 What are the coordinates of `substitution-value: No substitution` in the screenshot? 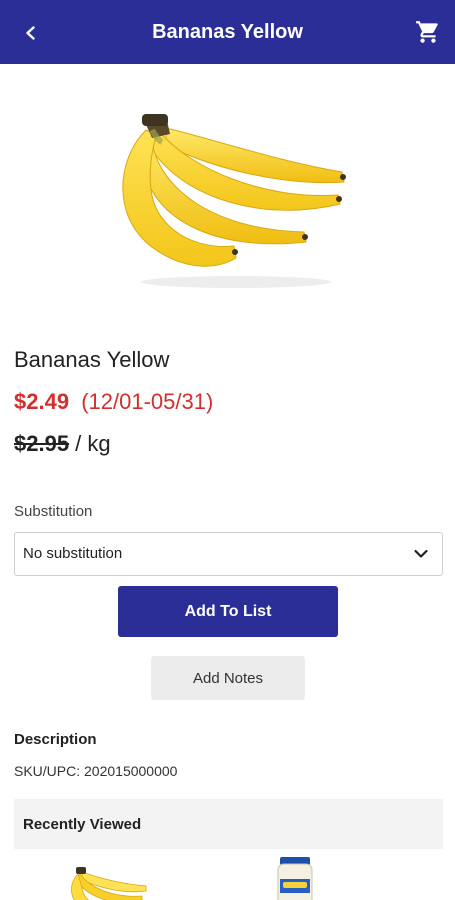 It's located at (73, 553).